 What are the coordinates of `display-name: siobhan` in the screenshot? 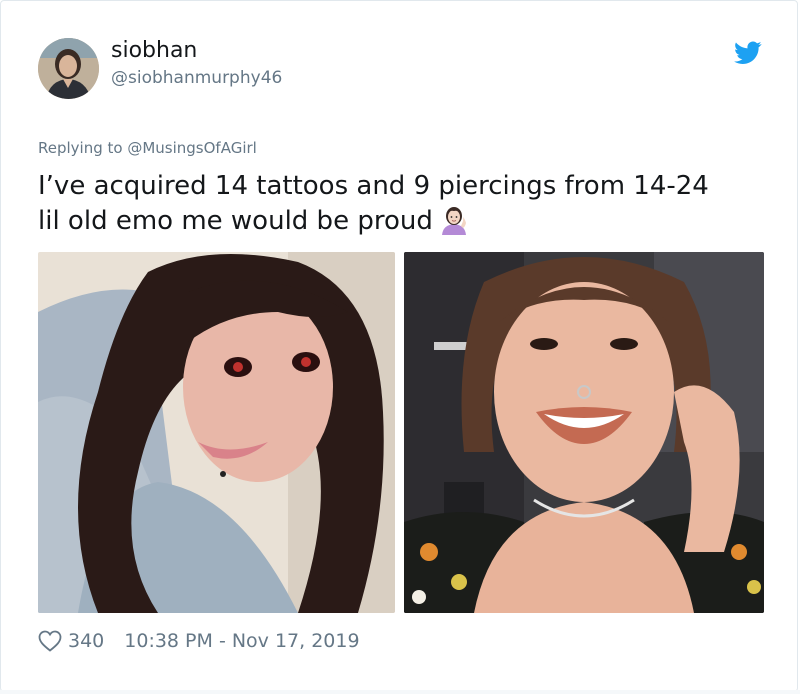 It's located at (154, 51).